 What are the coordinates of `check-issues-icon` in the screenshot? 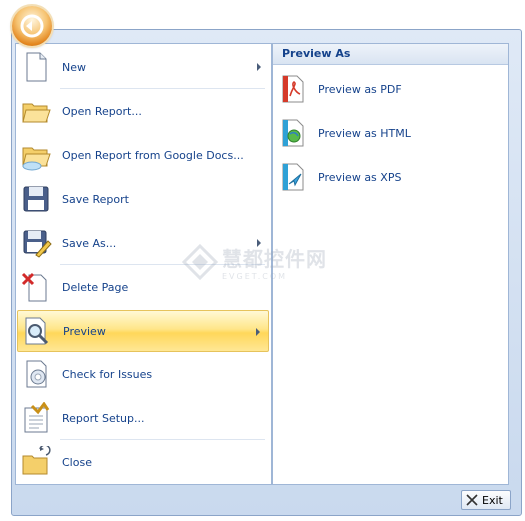 It's located at (36, 374).